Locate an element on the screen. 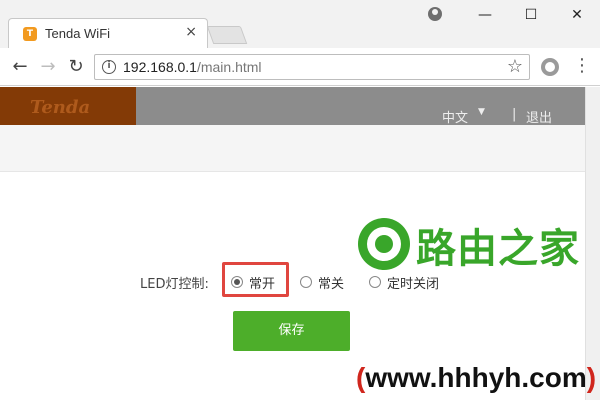  radio-scheduled-off is located at coordinates (375, 282).